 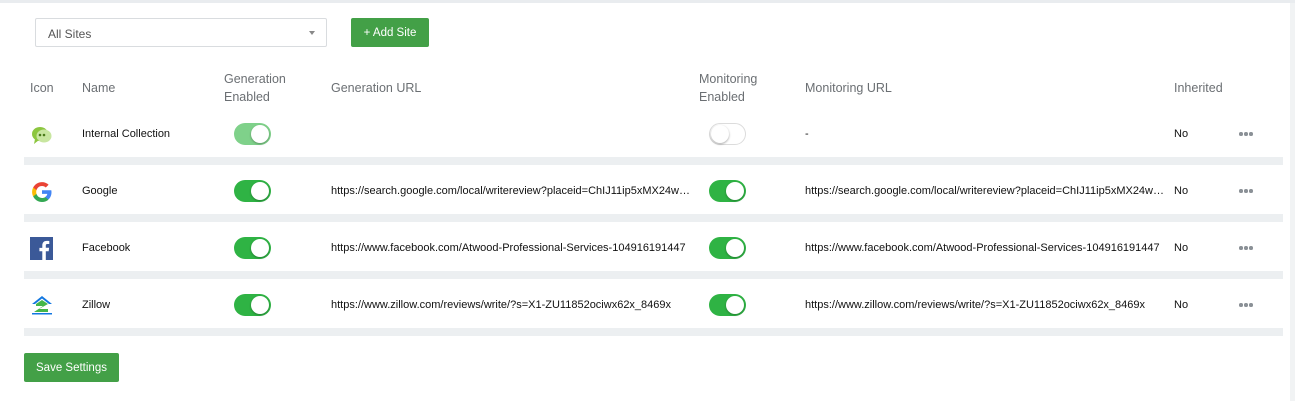 I want to click on add-site-button: + Add Site, so click(x=390, y=32).